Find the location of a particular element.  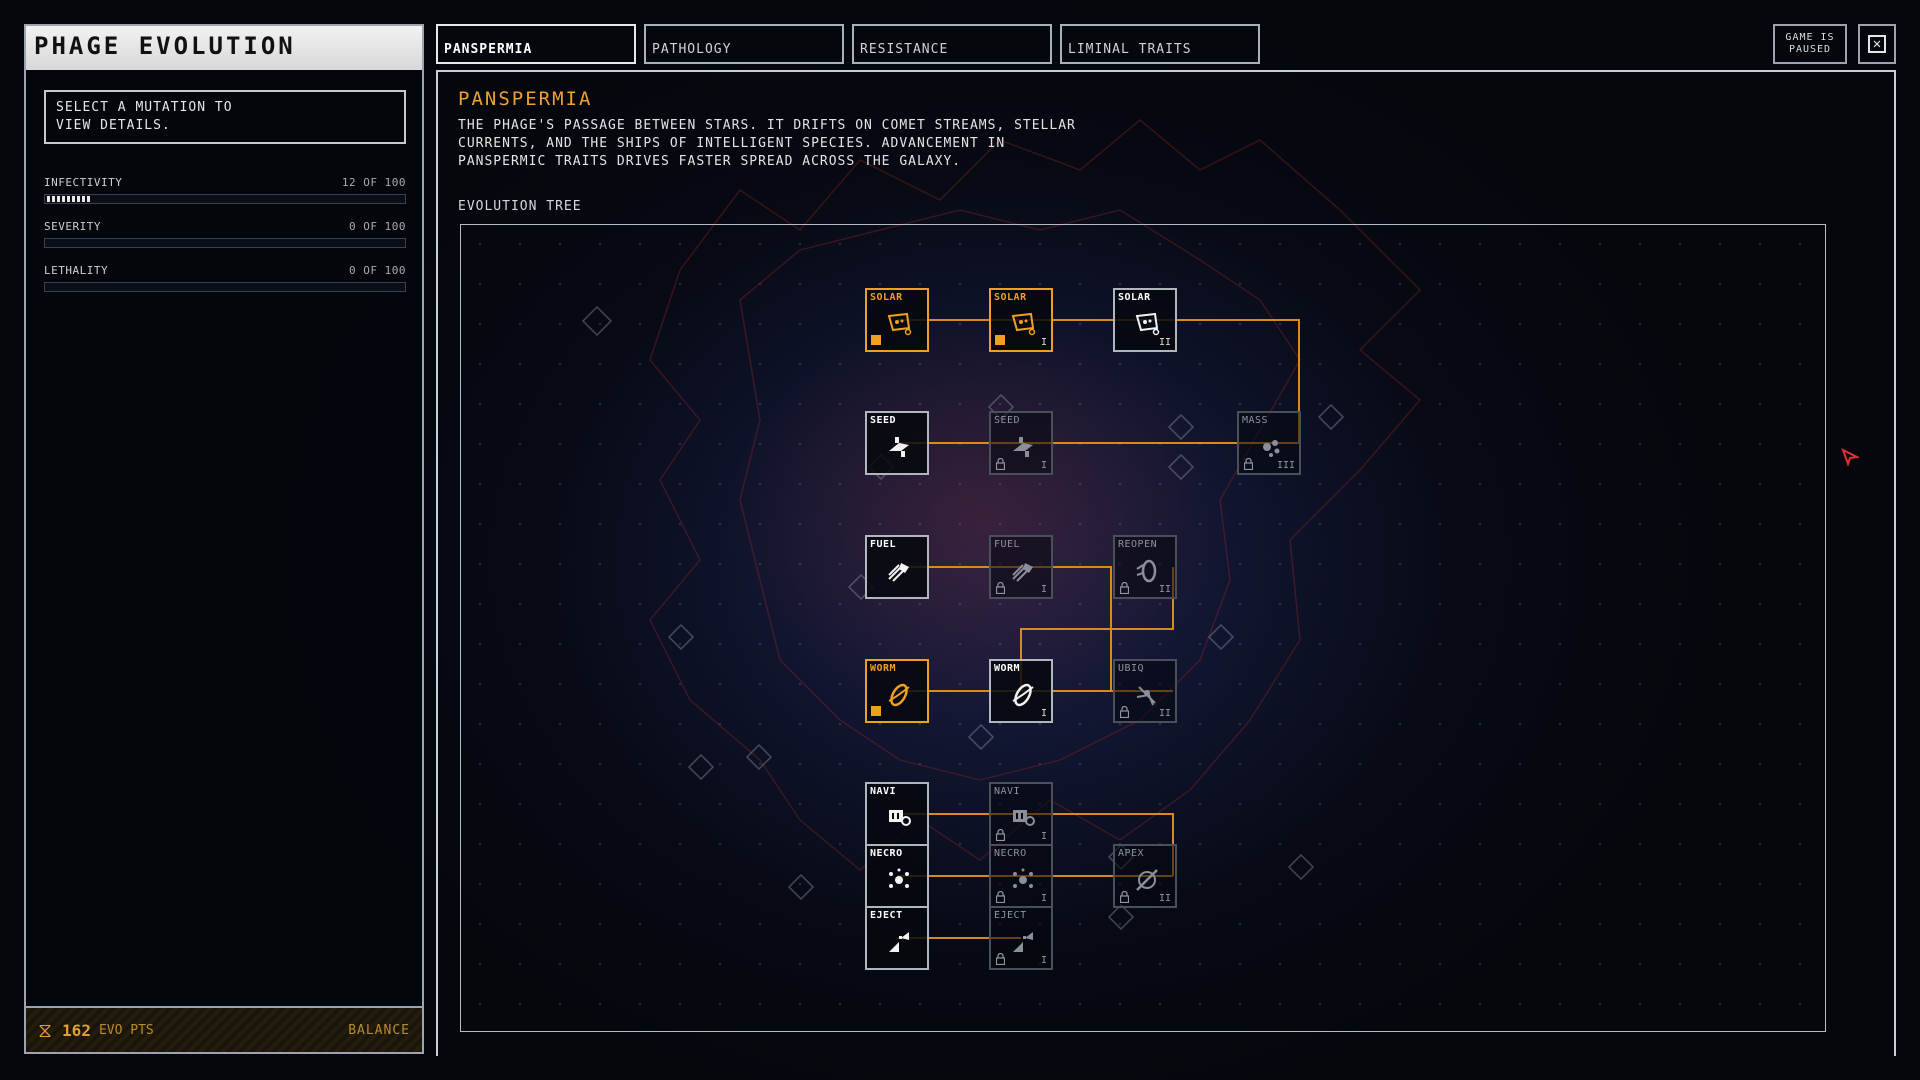

mutation-node-ubiq: UBIQ II is located at coordinates (1145, 691).